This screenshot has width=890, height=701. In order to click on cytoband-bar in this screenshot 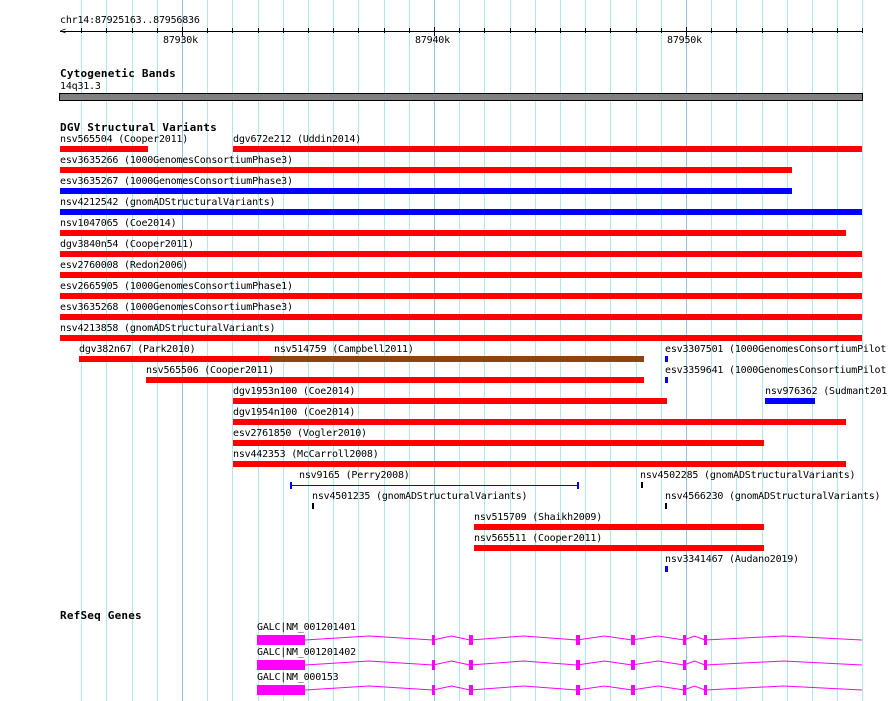, I will do `click(461, 97)`.